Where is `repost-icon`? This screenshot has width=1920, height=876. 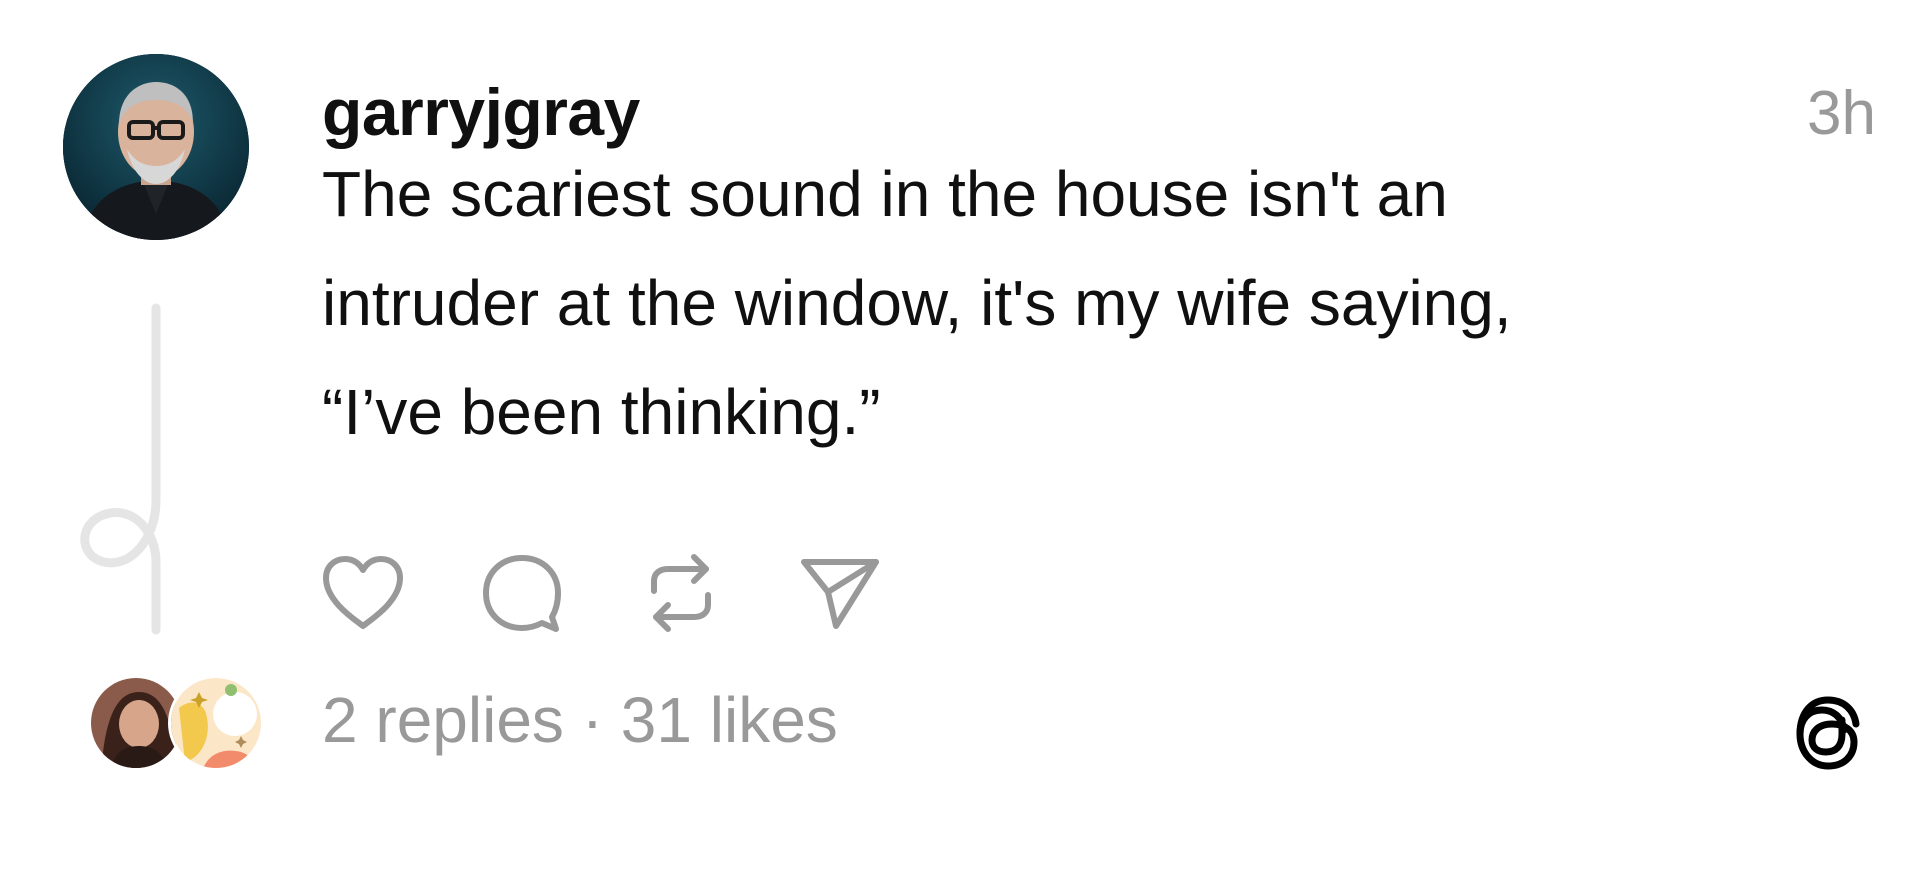 repost-icon is located at coordinates (681, 593).